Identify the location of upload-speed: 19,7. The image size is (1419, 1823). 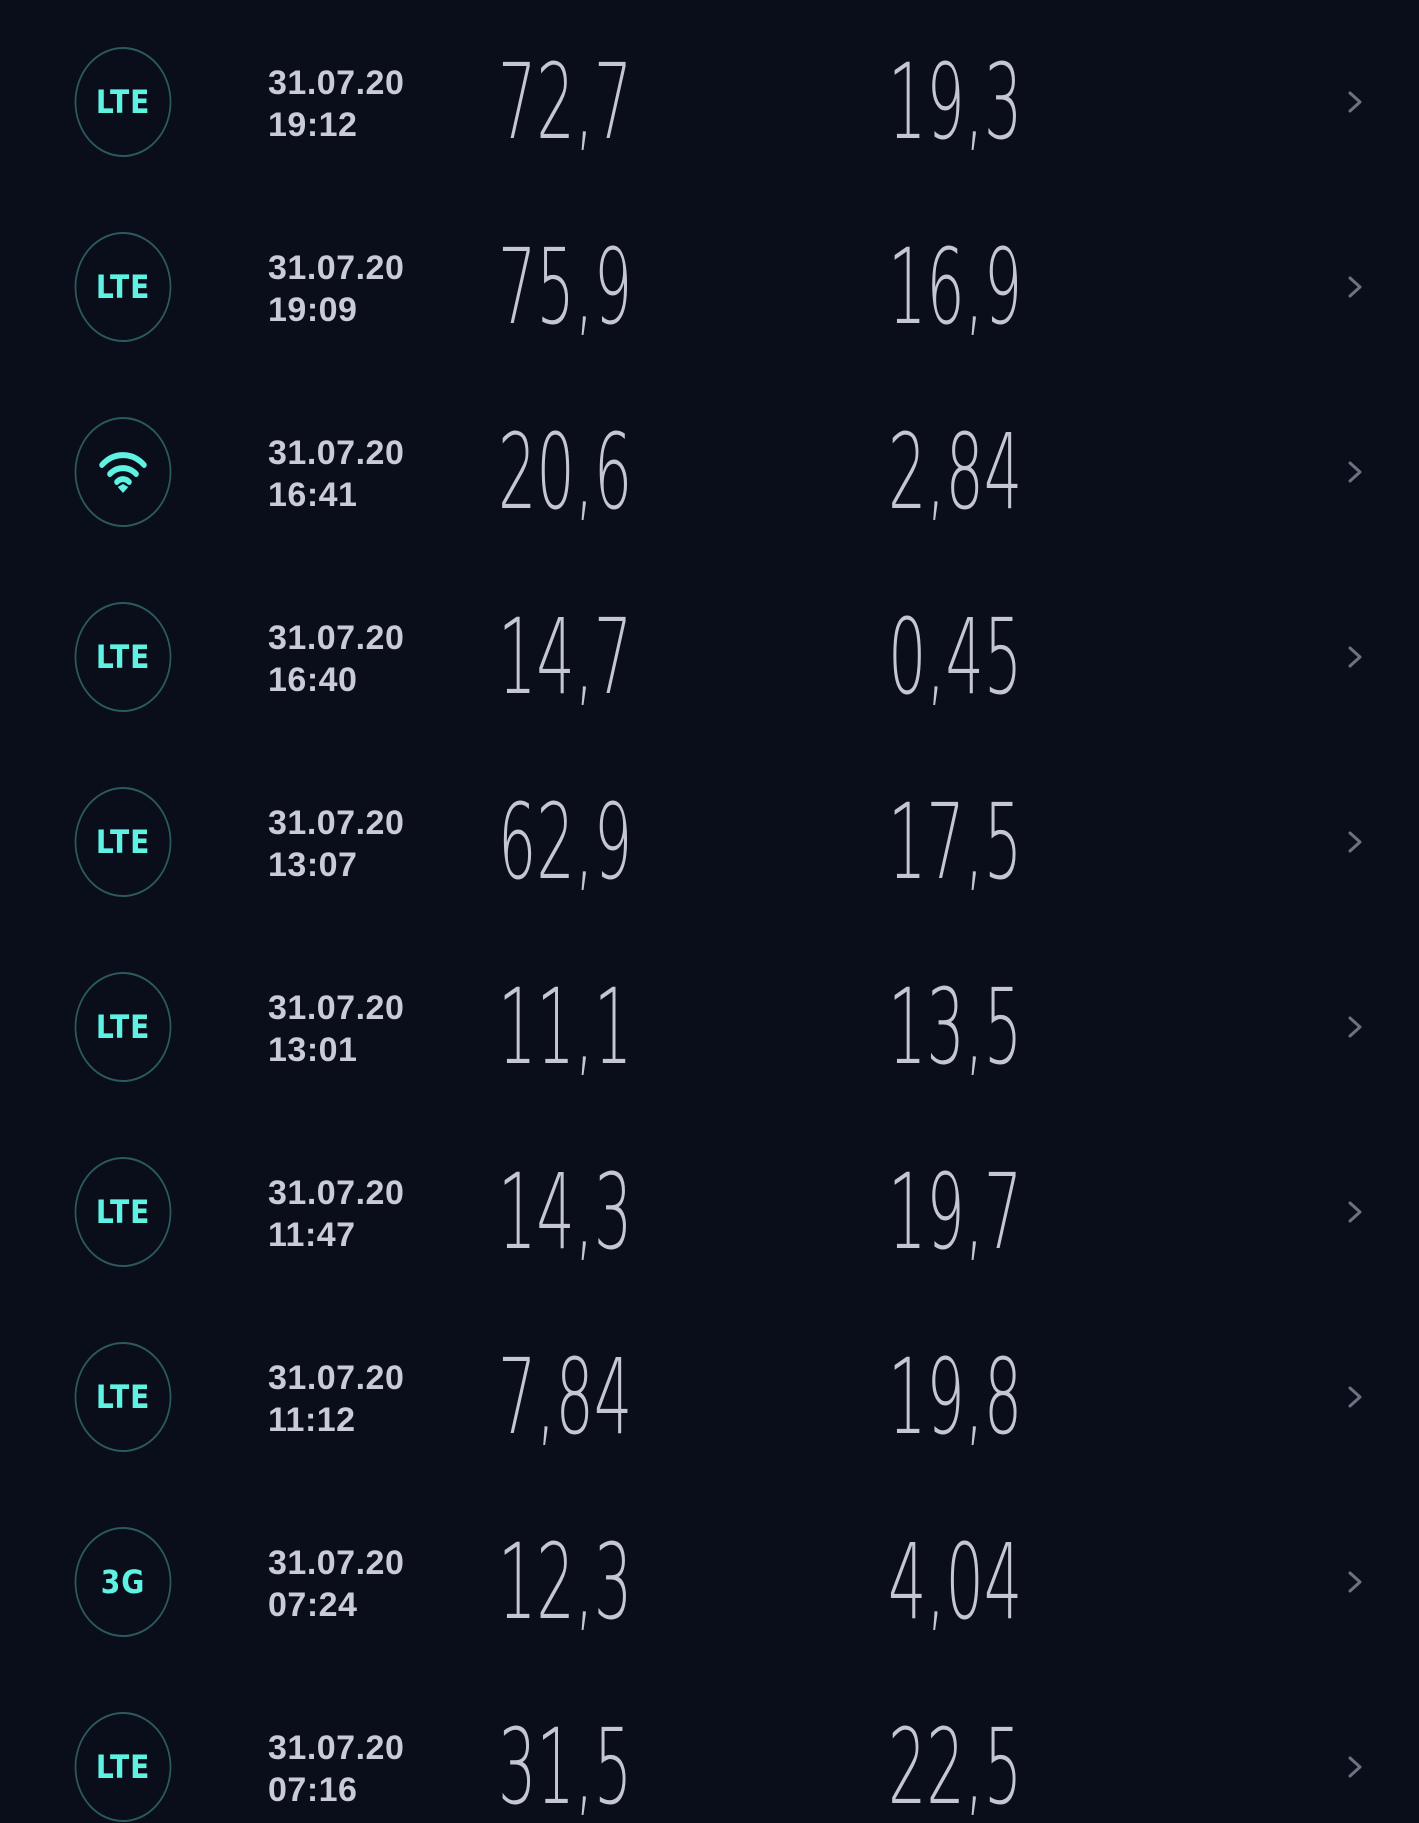
(955, 1212).